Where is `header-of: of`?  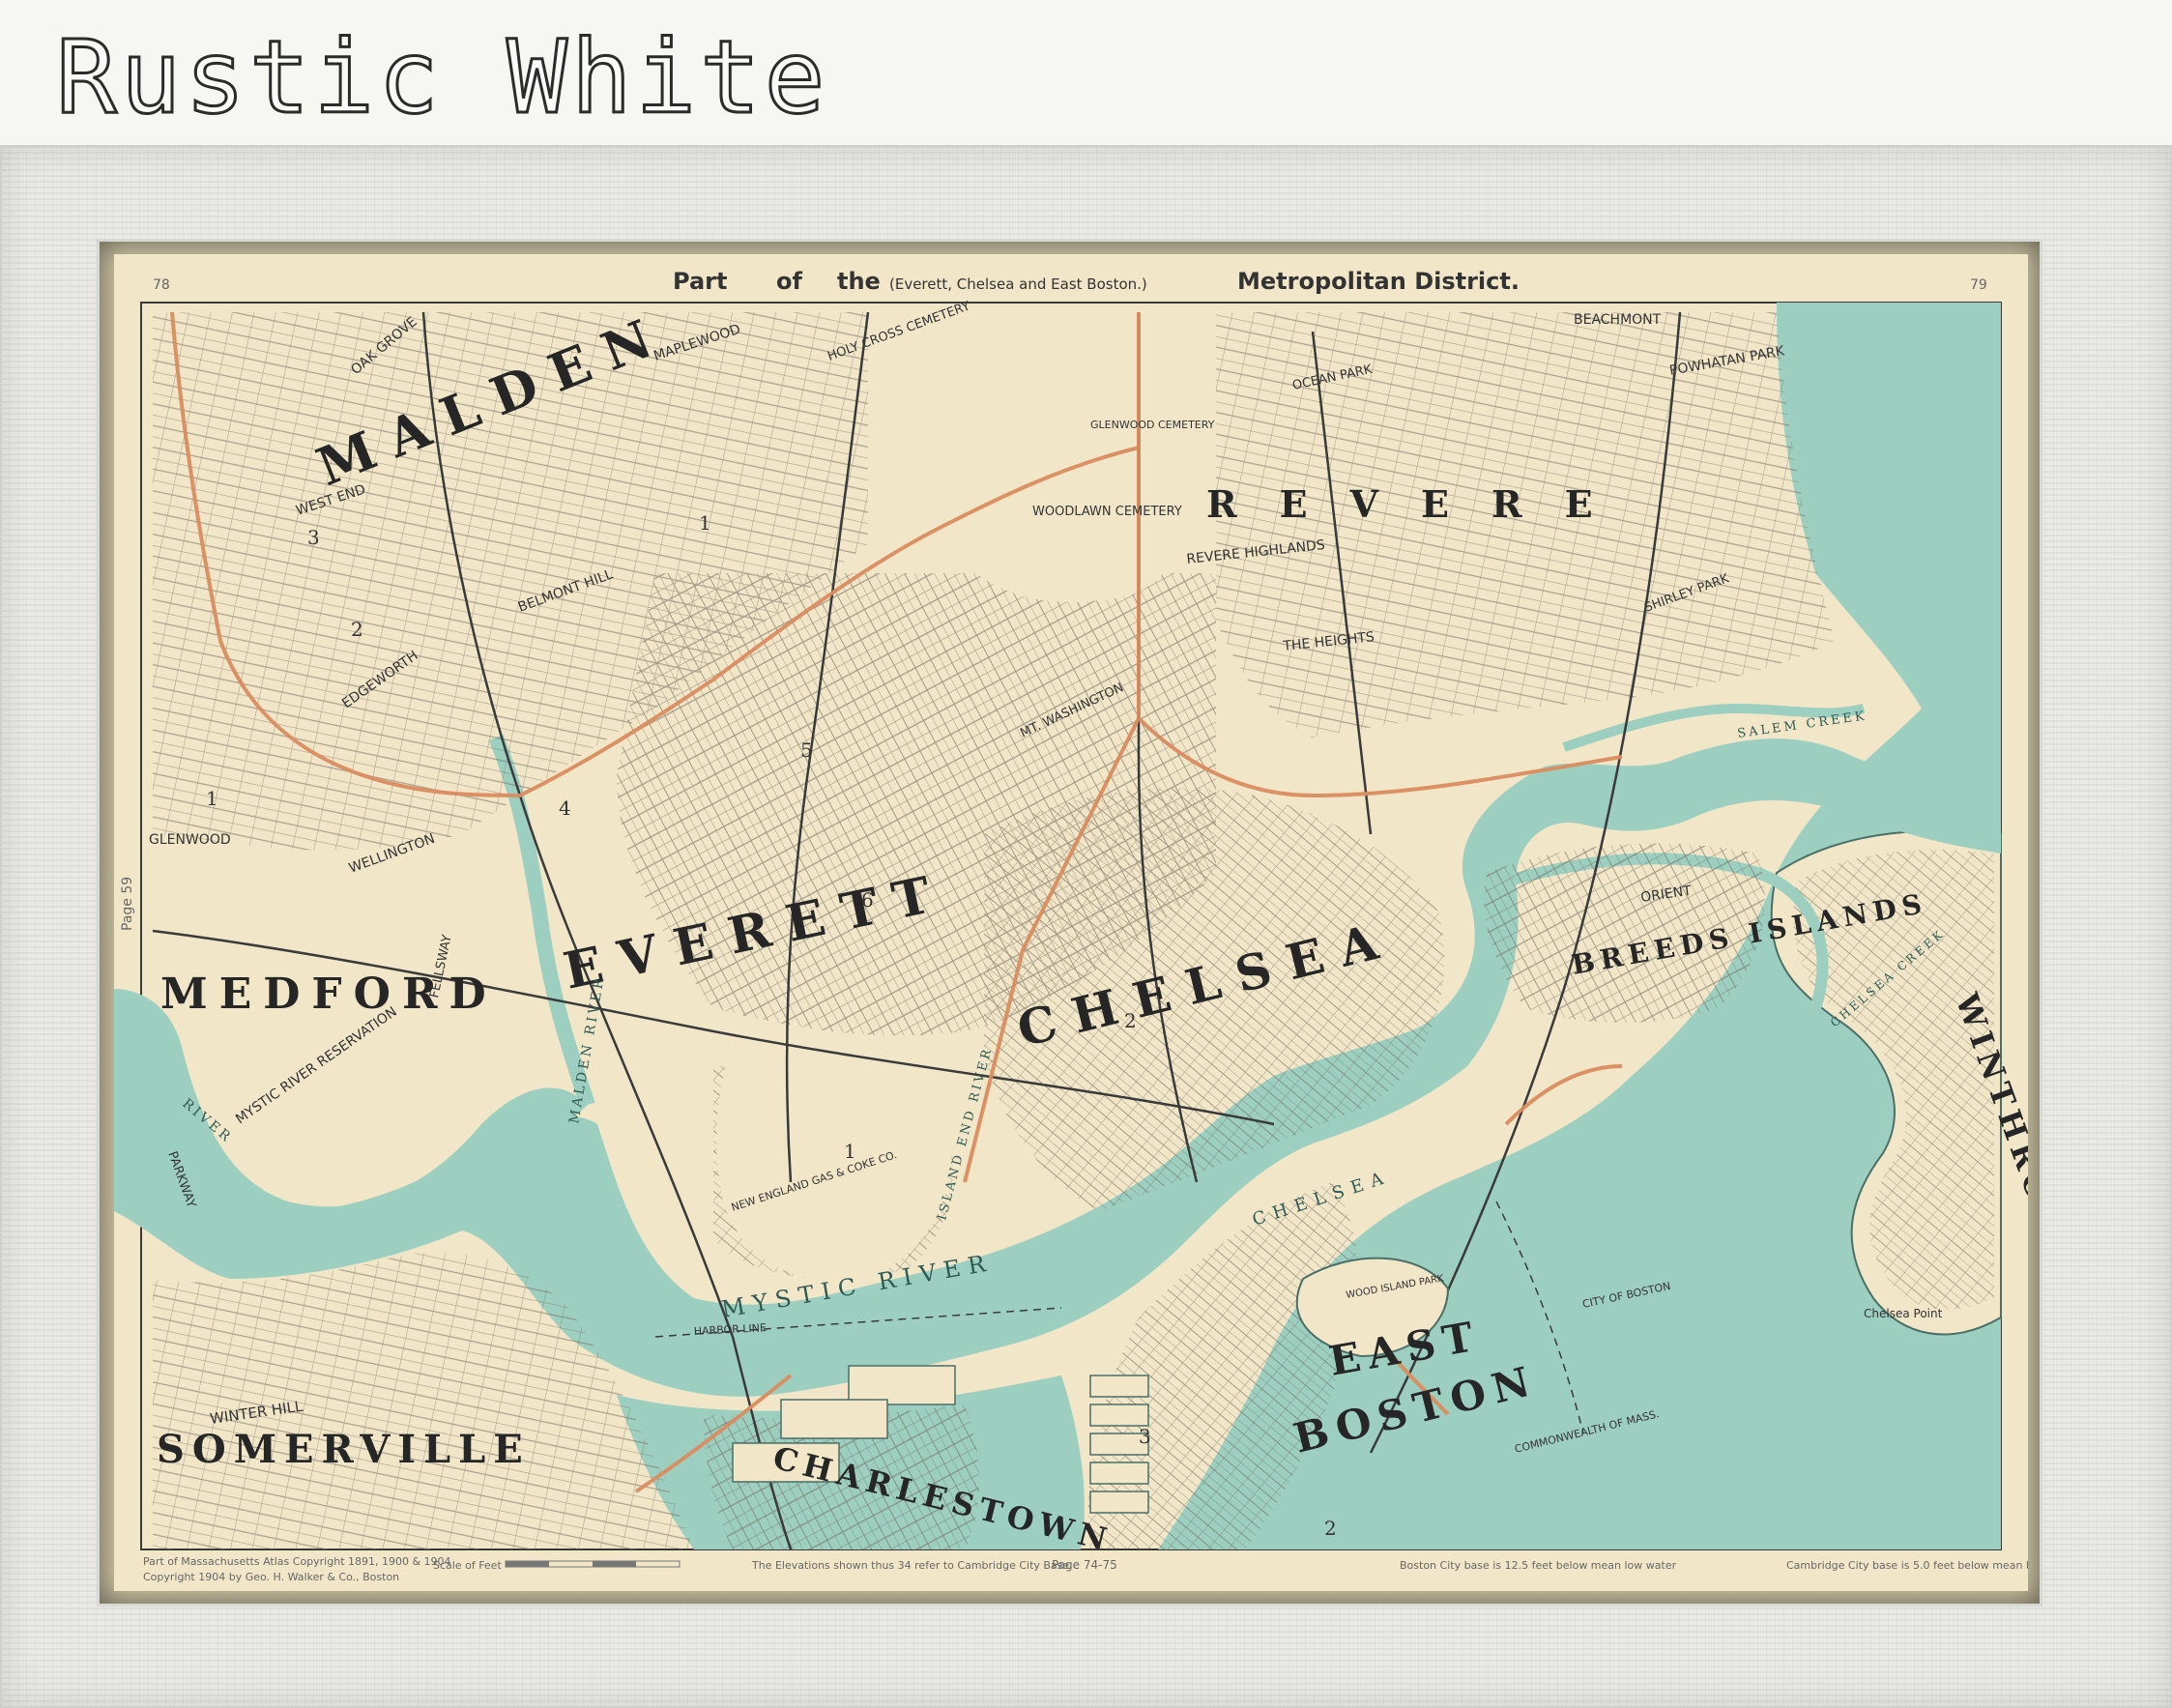 header-of: of is located at coordinates (789, 281).